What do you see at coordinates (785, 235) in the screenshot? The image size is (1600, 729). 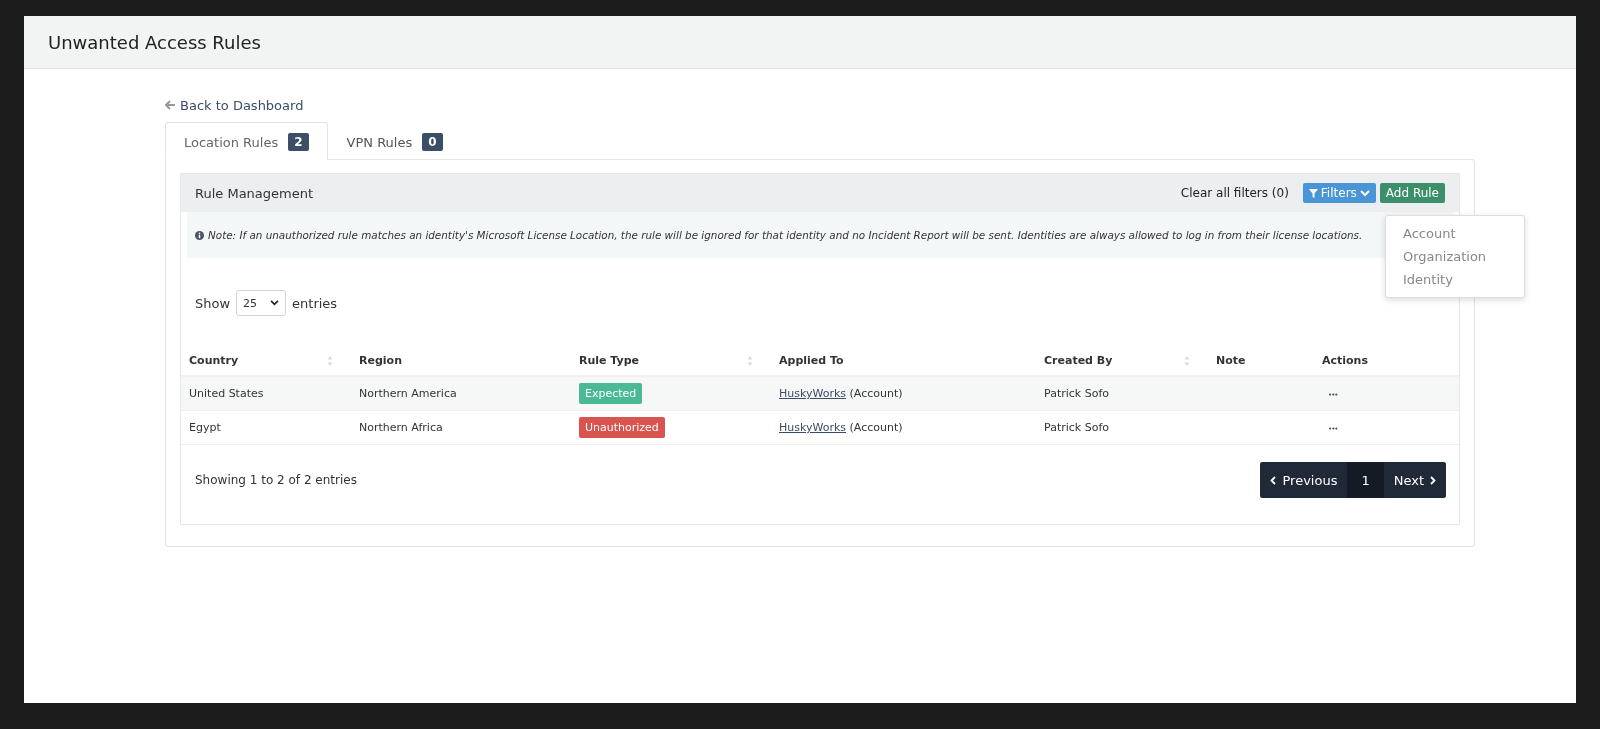 I see `note-text: Note: If an unauthorized rule matches an identity's Microsoft License Location, the rule will be ignored for that identity and no Incident Report will be sent. Identities are always allowed to log in from their license locations.` at bounding box center [785, 235].